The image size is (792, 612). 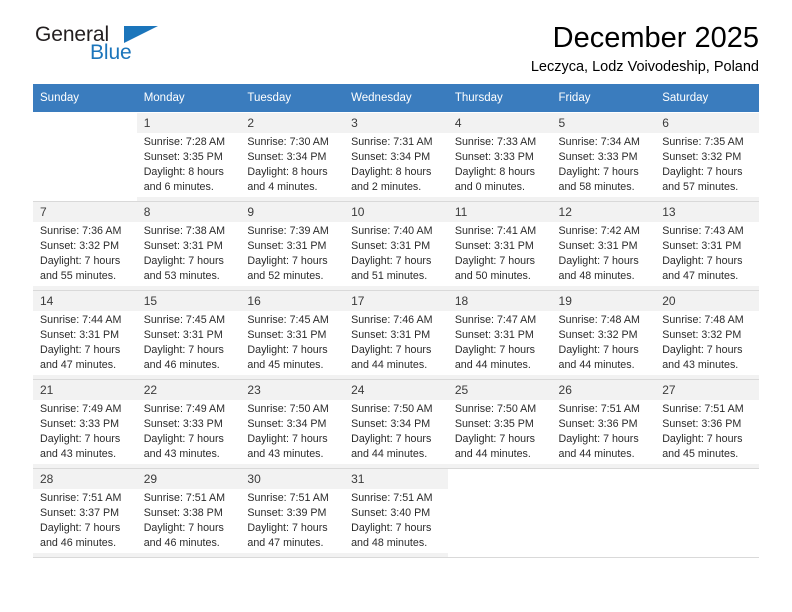 I want to click on day-detail-line: Sunrise: 7:28 AM, so click(x=184, y=142).